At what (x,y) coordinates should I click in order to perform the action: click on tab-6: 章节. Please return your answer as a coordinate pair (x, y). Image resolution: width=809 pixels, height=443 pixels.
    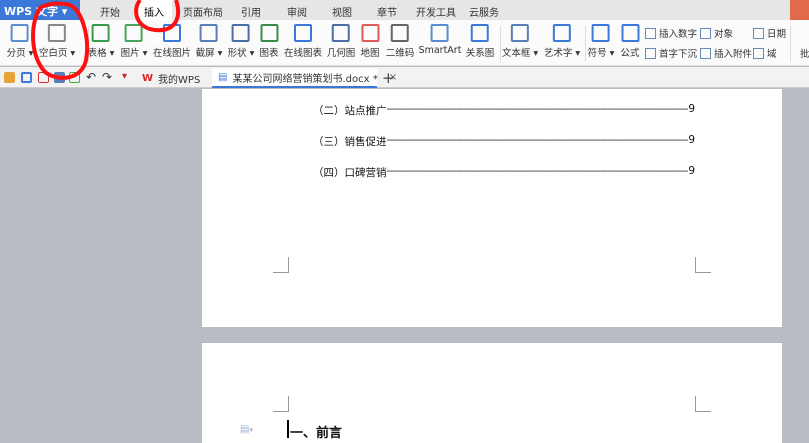
    Looking at the image, I should click on (387, 11).